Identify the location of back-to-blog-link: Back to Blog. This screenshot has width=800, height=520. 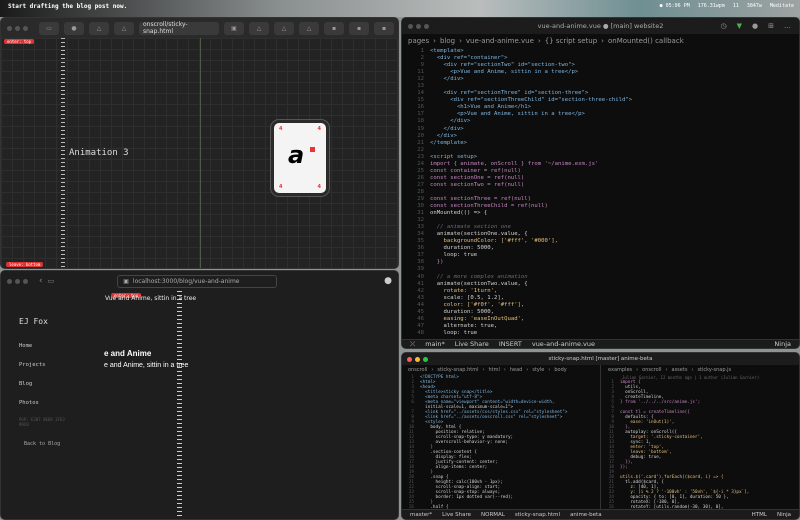
(42, 444).